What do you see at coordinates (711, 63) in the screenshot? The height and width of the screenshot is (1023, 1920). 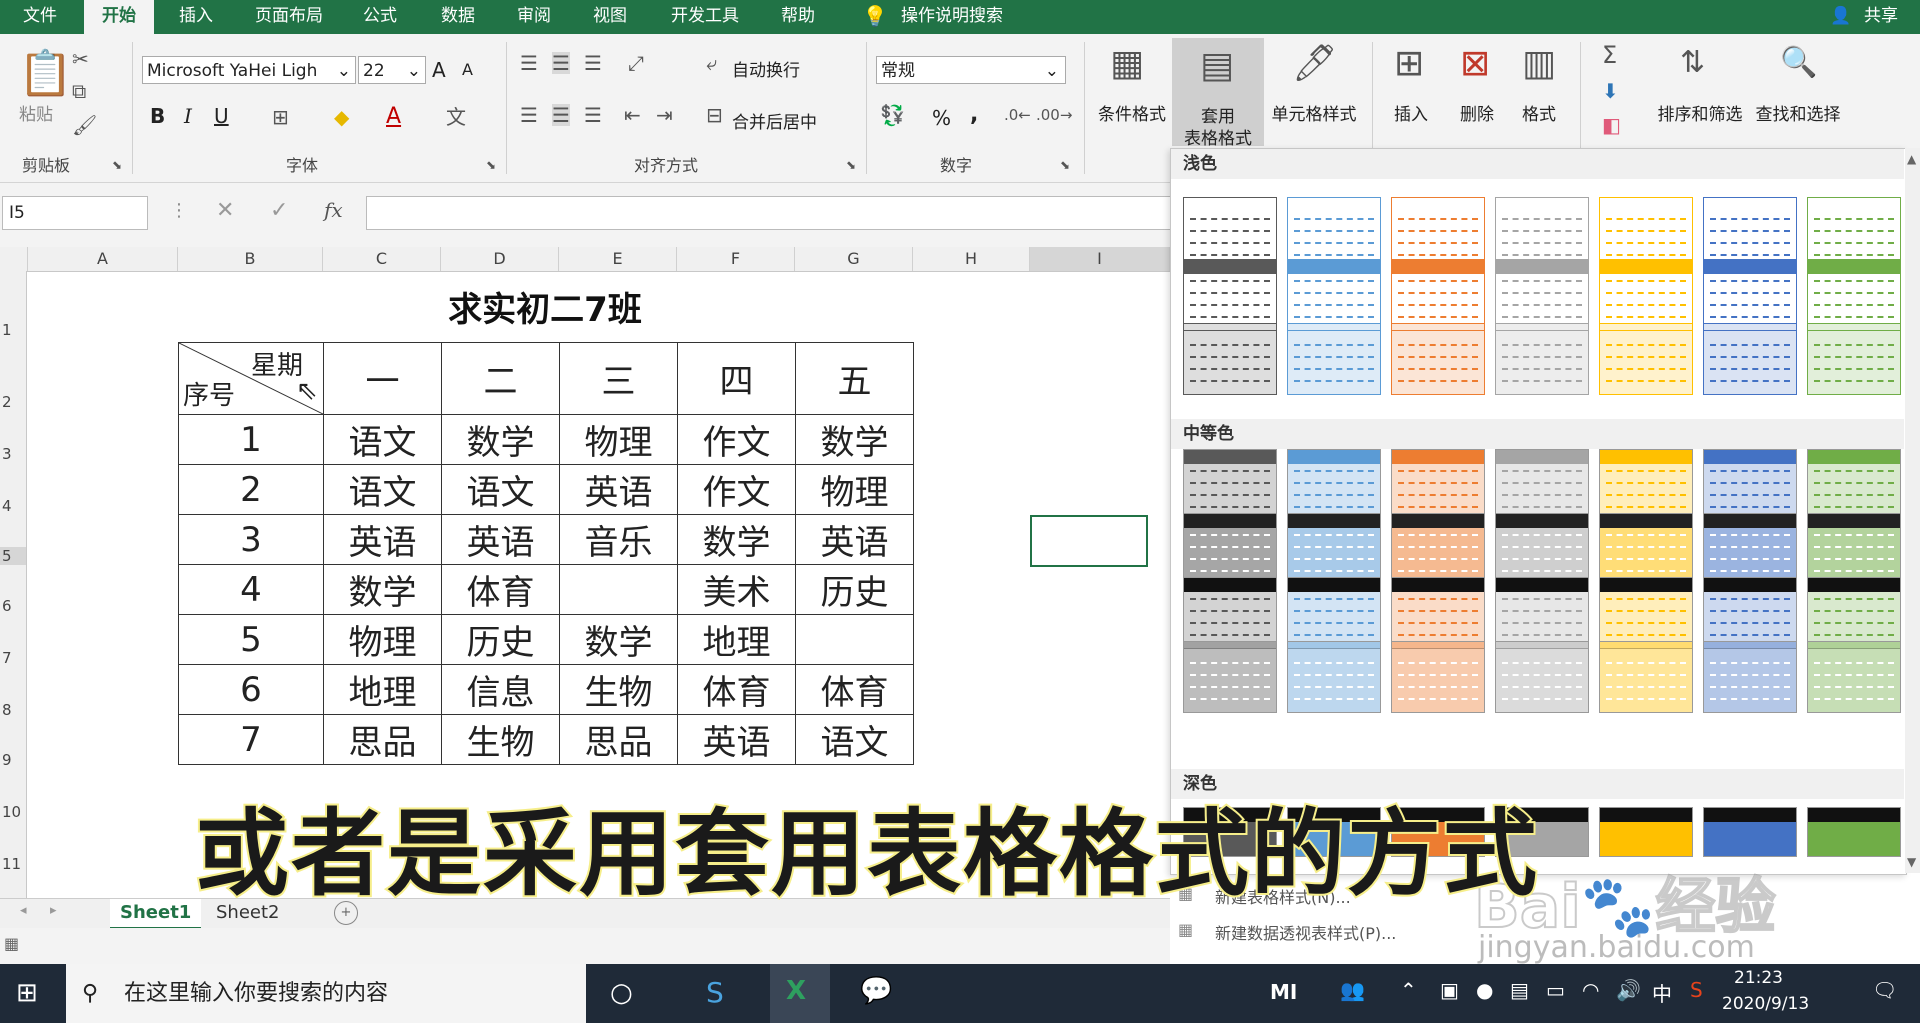 I see `wrap-text-icon: ⤶` at bounding box center [711, 63].